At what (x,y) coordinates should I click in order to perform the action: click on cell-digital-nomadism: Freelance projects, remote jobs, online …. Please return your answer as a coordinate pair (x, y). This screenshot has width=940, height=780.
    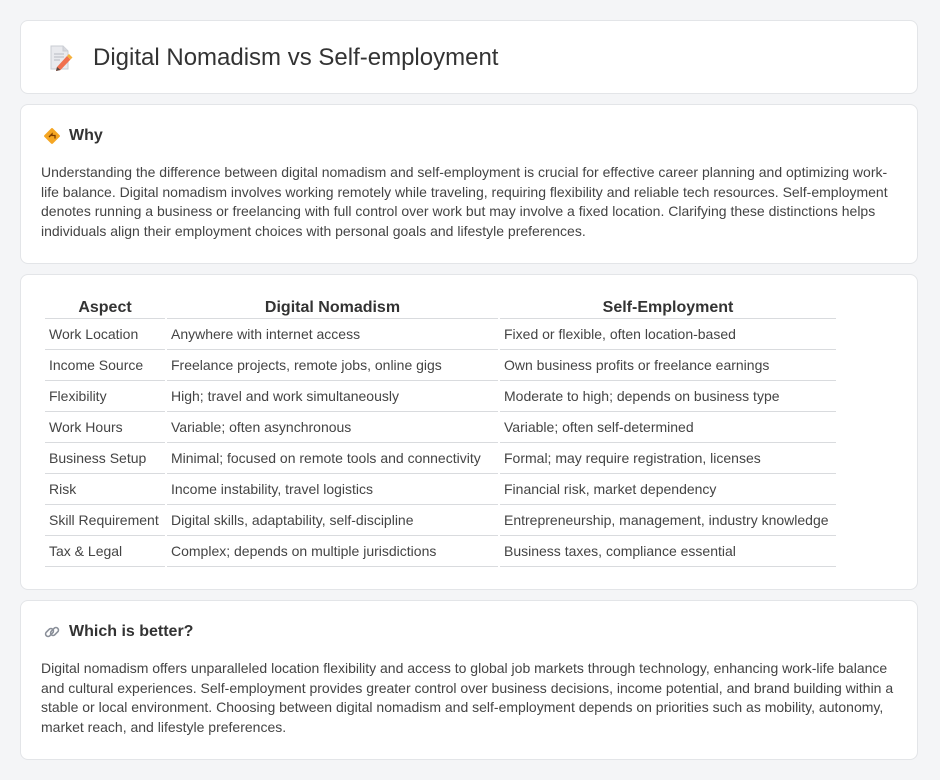
    Looking at the image, I should click on (332, 365).